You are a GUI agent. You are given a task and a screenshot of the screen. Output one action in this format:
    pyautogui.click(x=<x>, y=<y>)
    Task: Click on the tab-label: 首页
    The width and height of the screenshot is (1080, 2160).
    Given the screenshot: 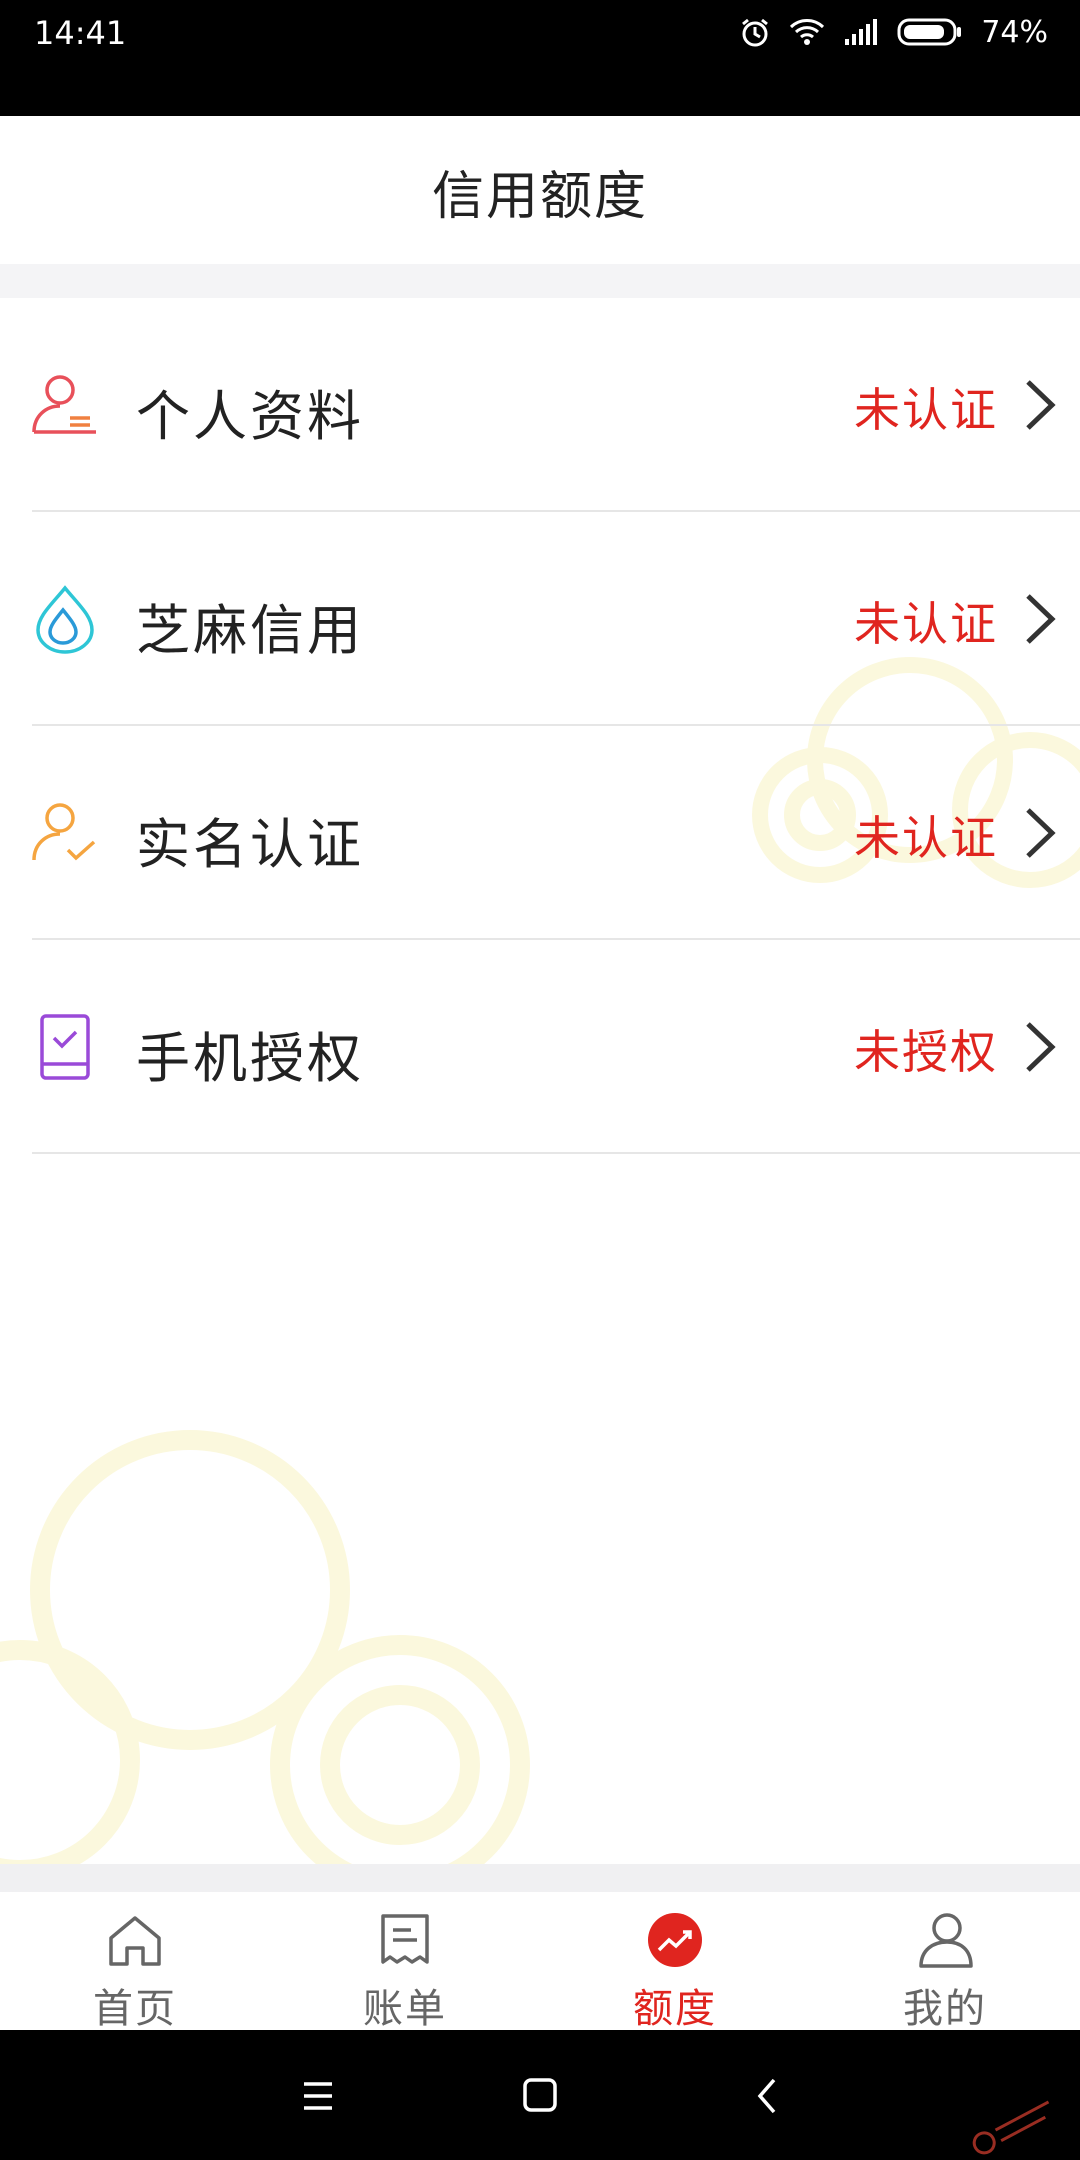 What is the action you would take?
    pyautogui.click(x=135, y=2009)
    